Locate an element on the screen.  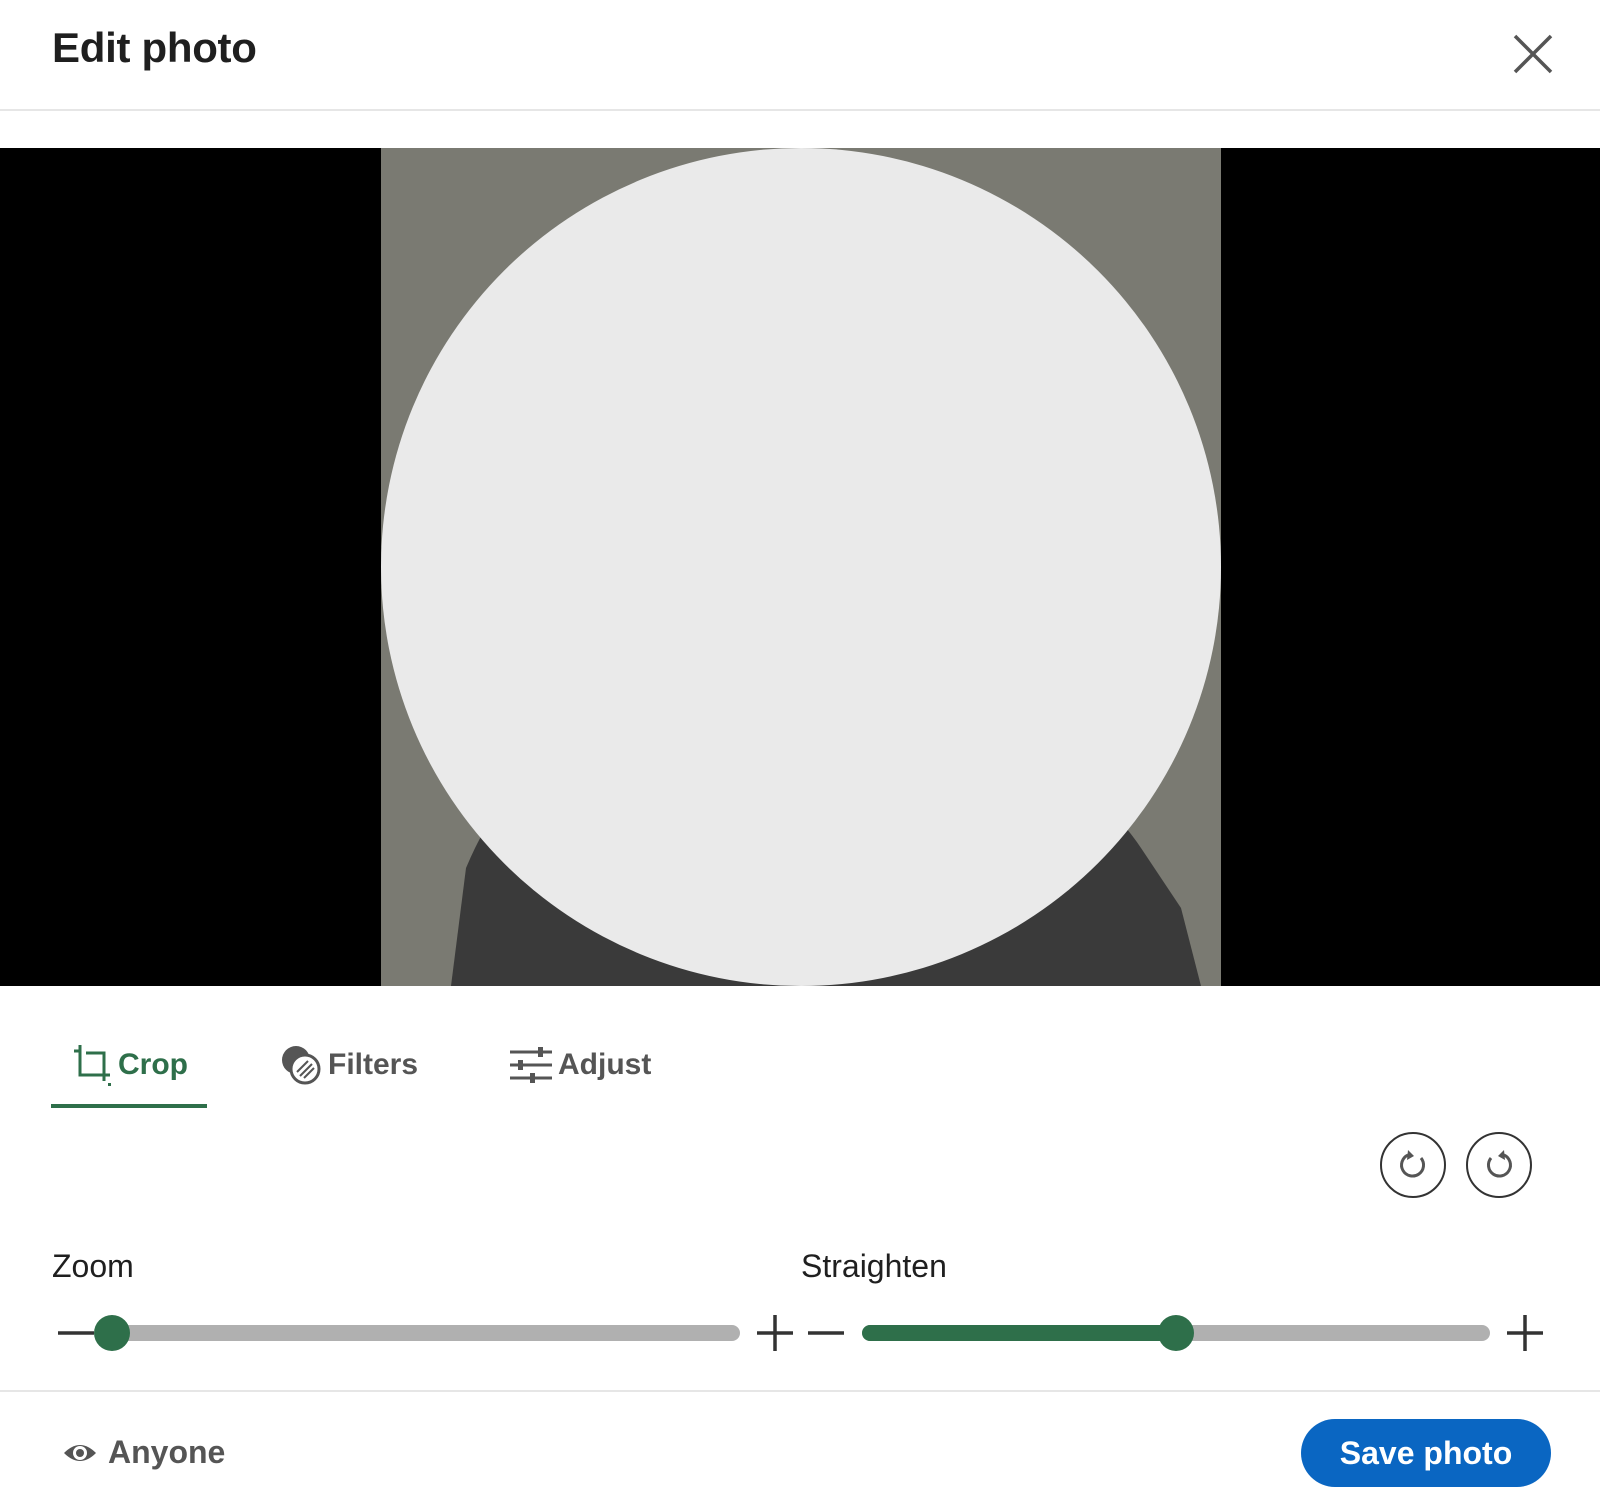
crop-icon is located at coordinates (92, 1065).